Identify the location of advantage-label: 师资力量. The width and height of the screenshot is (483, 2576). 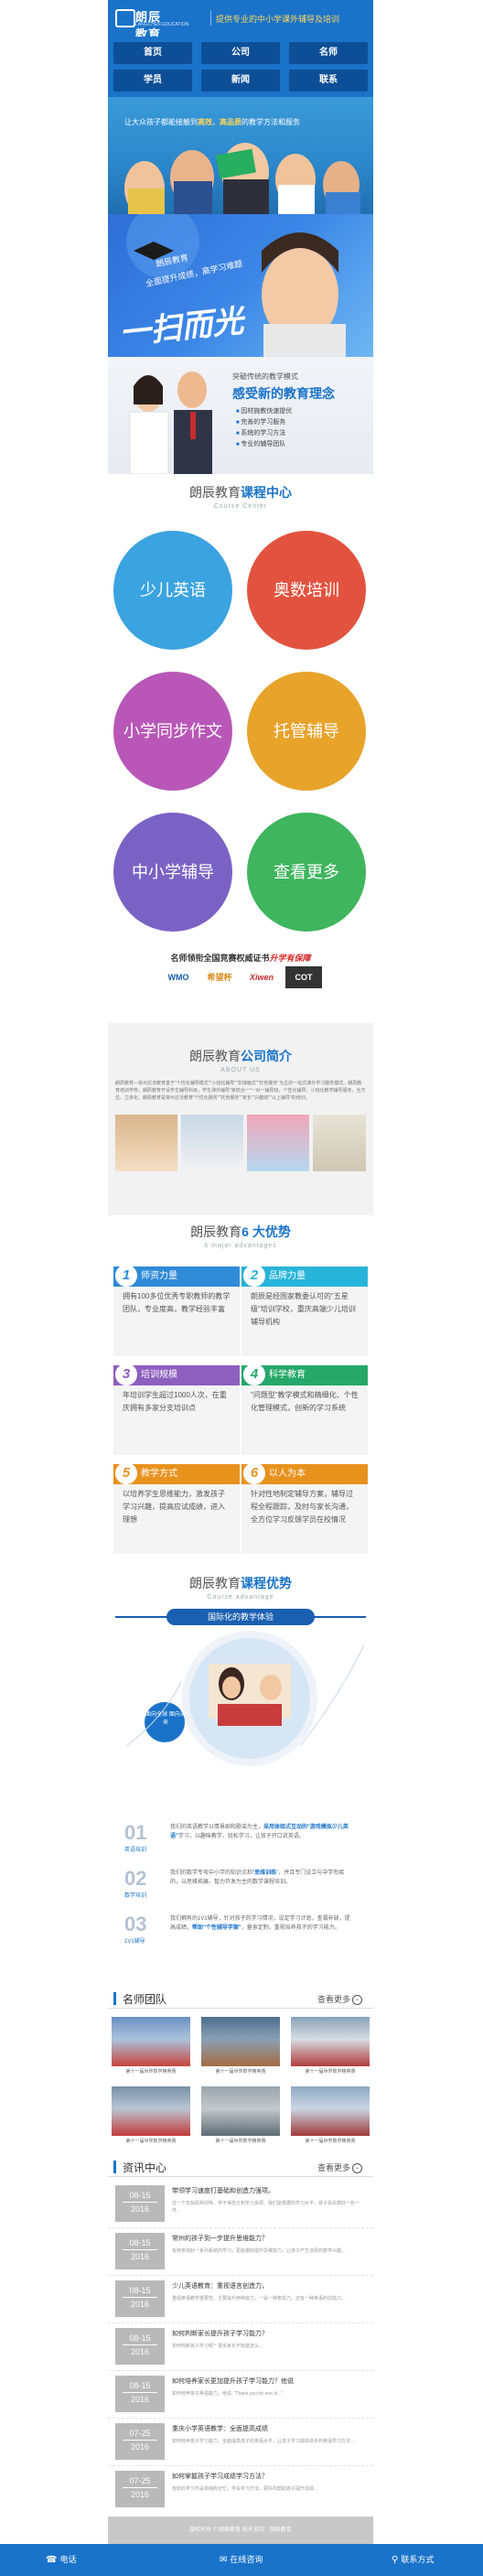
(159, 1276).